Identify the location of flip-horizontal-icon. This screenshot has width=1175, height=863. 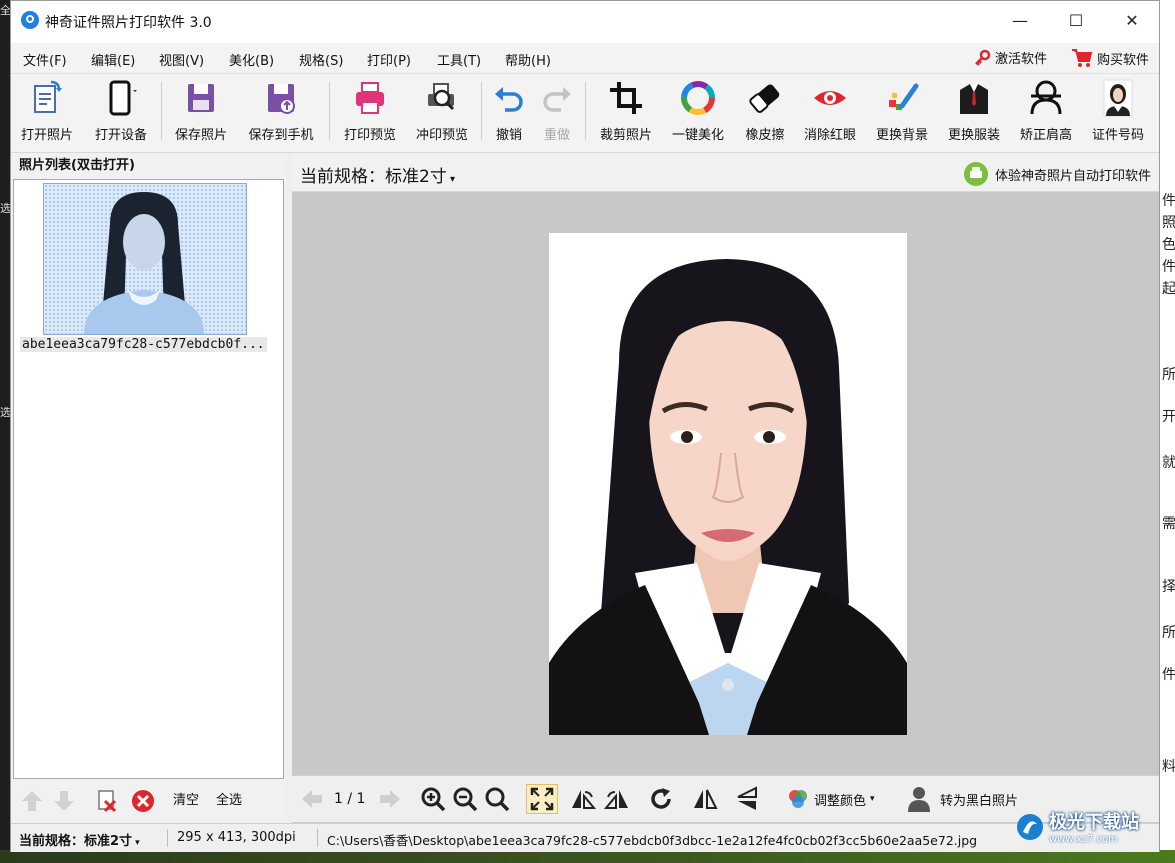
(706, 799).